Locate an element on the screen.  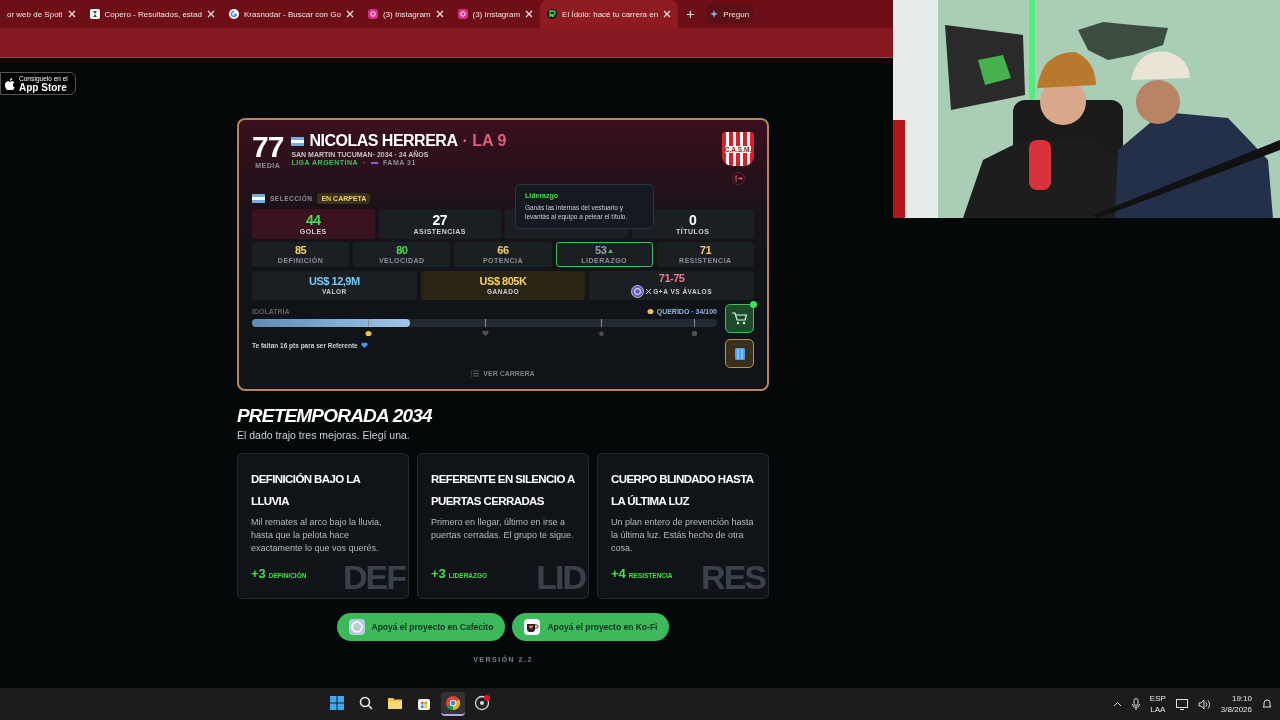
browser-tab: Copero - Resultados, estad is located at coordinates (152, 14).